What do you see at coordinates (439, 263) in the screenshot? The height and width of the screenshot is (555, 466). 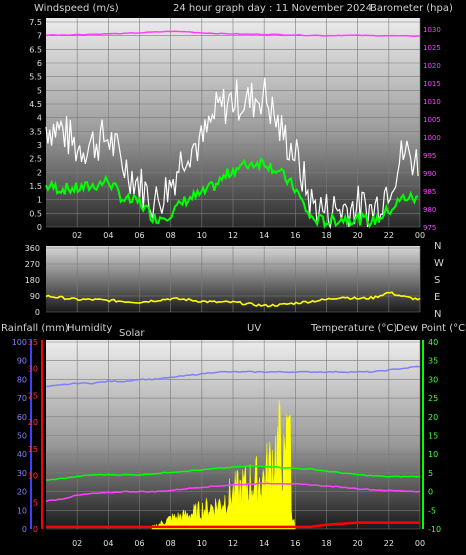 I see `direction-label-w: W` at bounding box center [439, 263].